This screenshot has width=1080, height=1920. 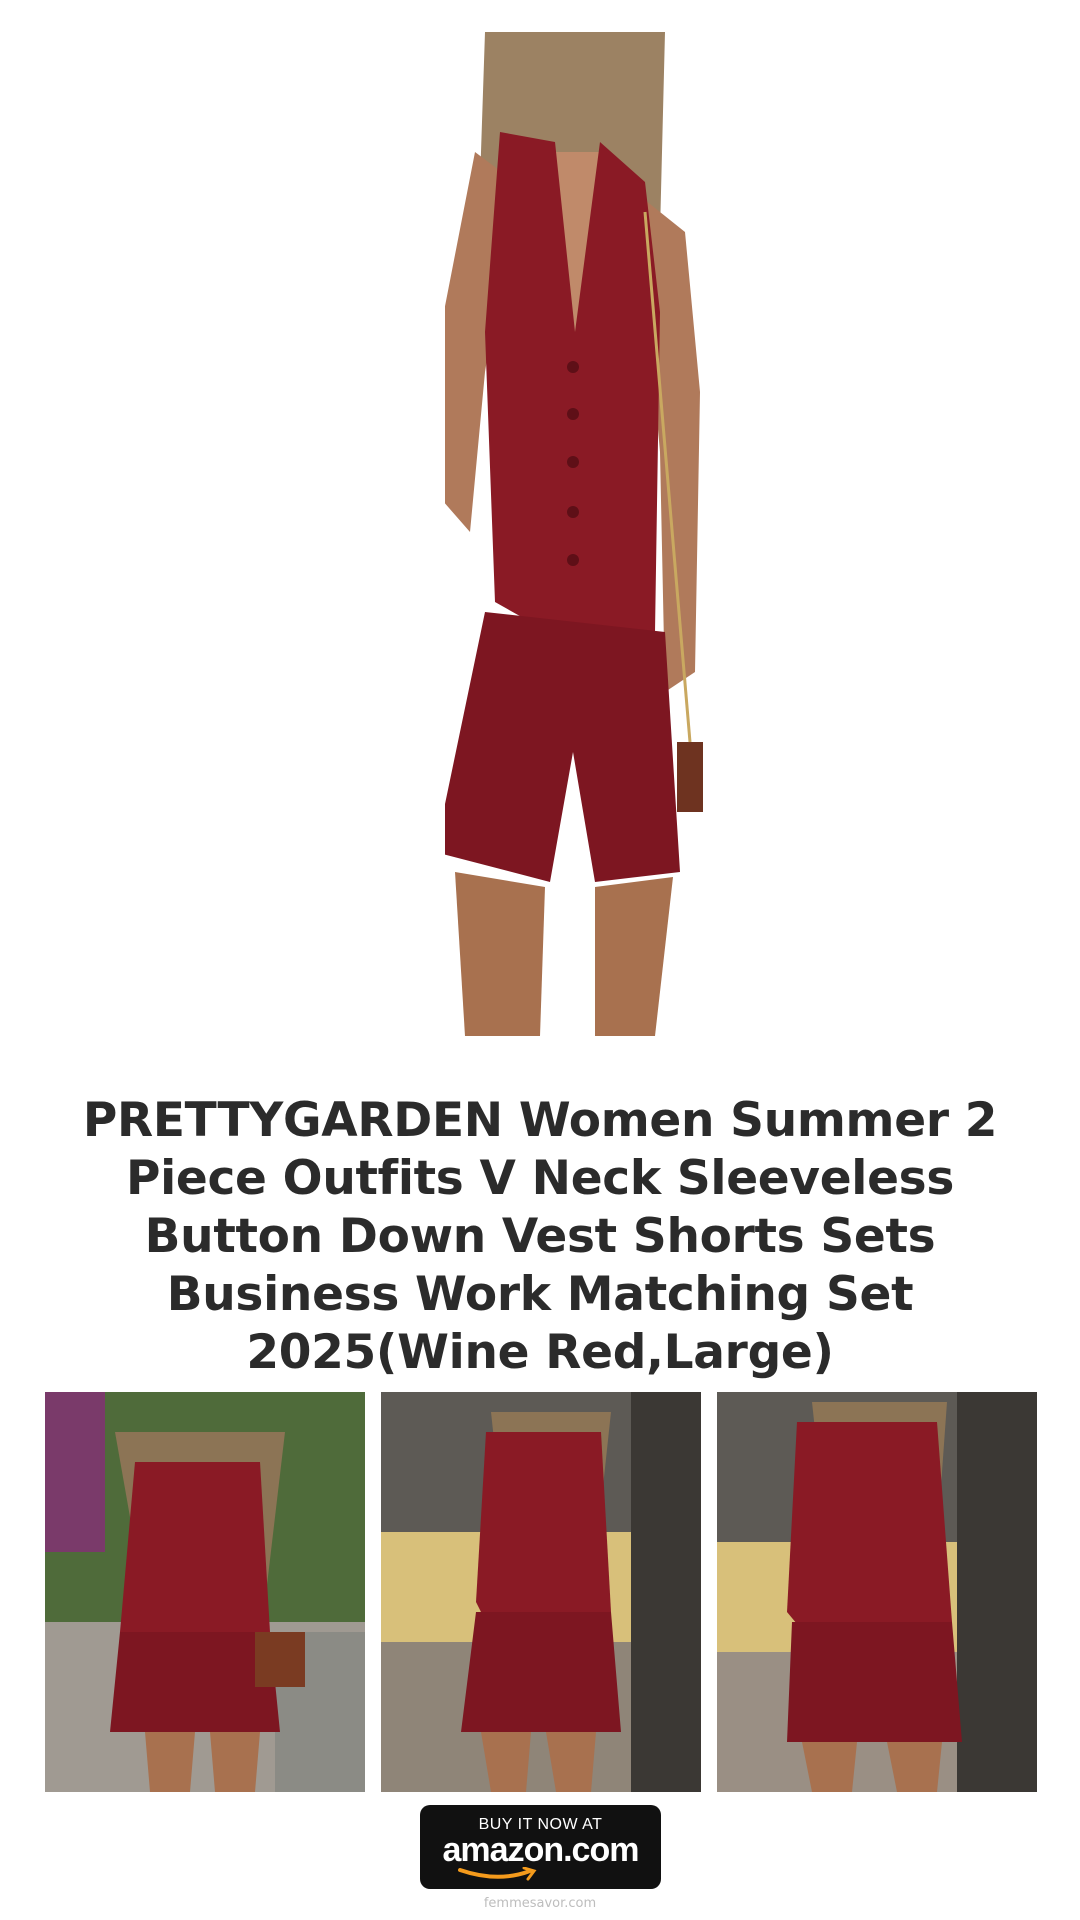 I want to click on site-watermark: femmesavor.com, so click(x=540, y=1903).